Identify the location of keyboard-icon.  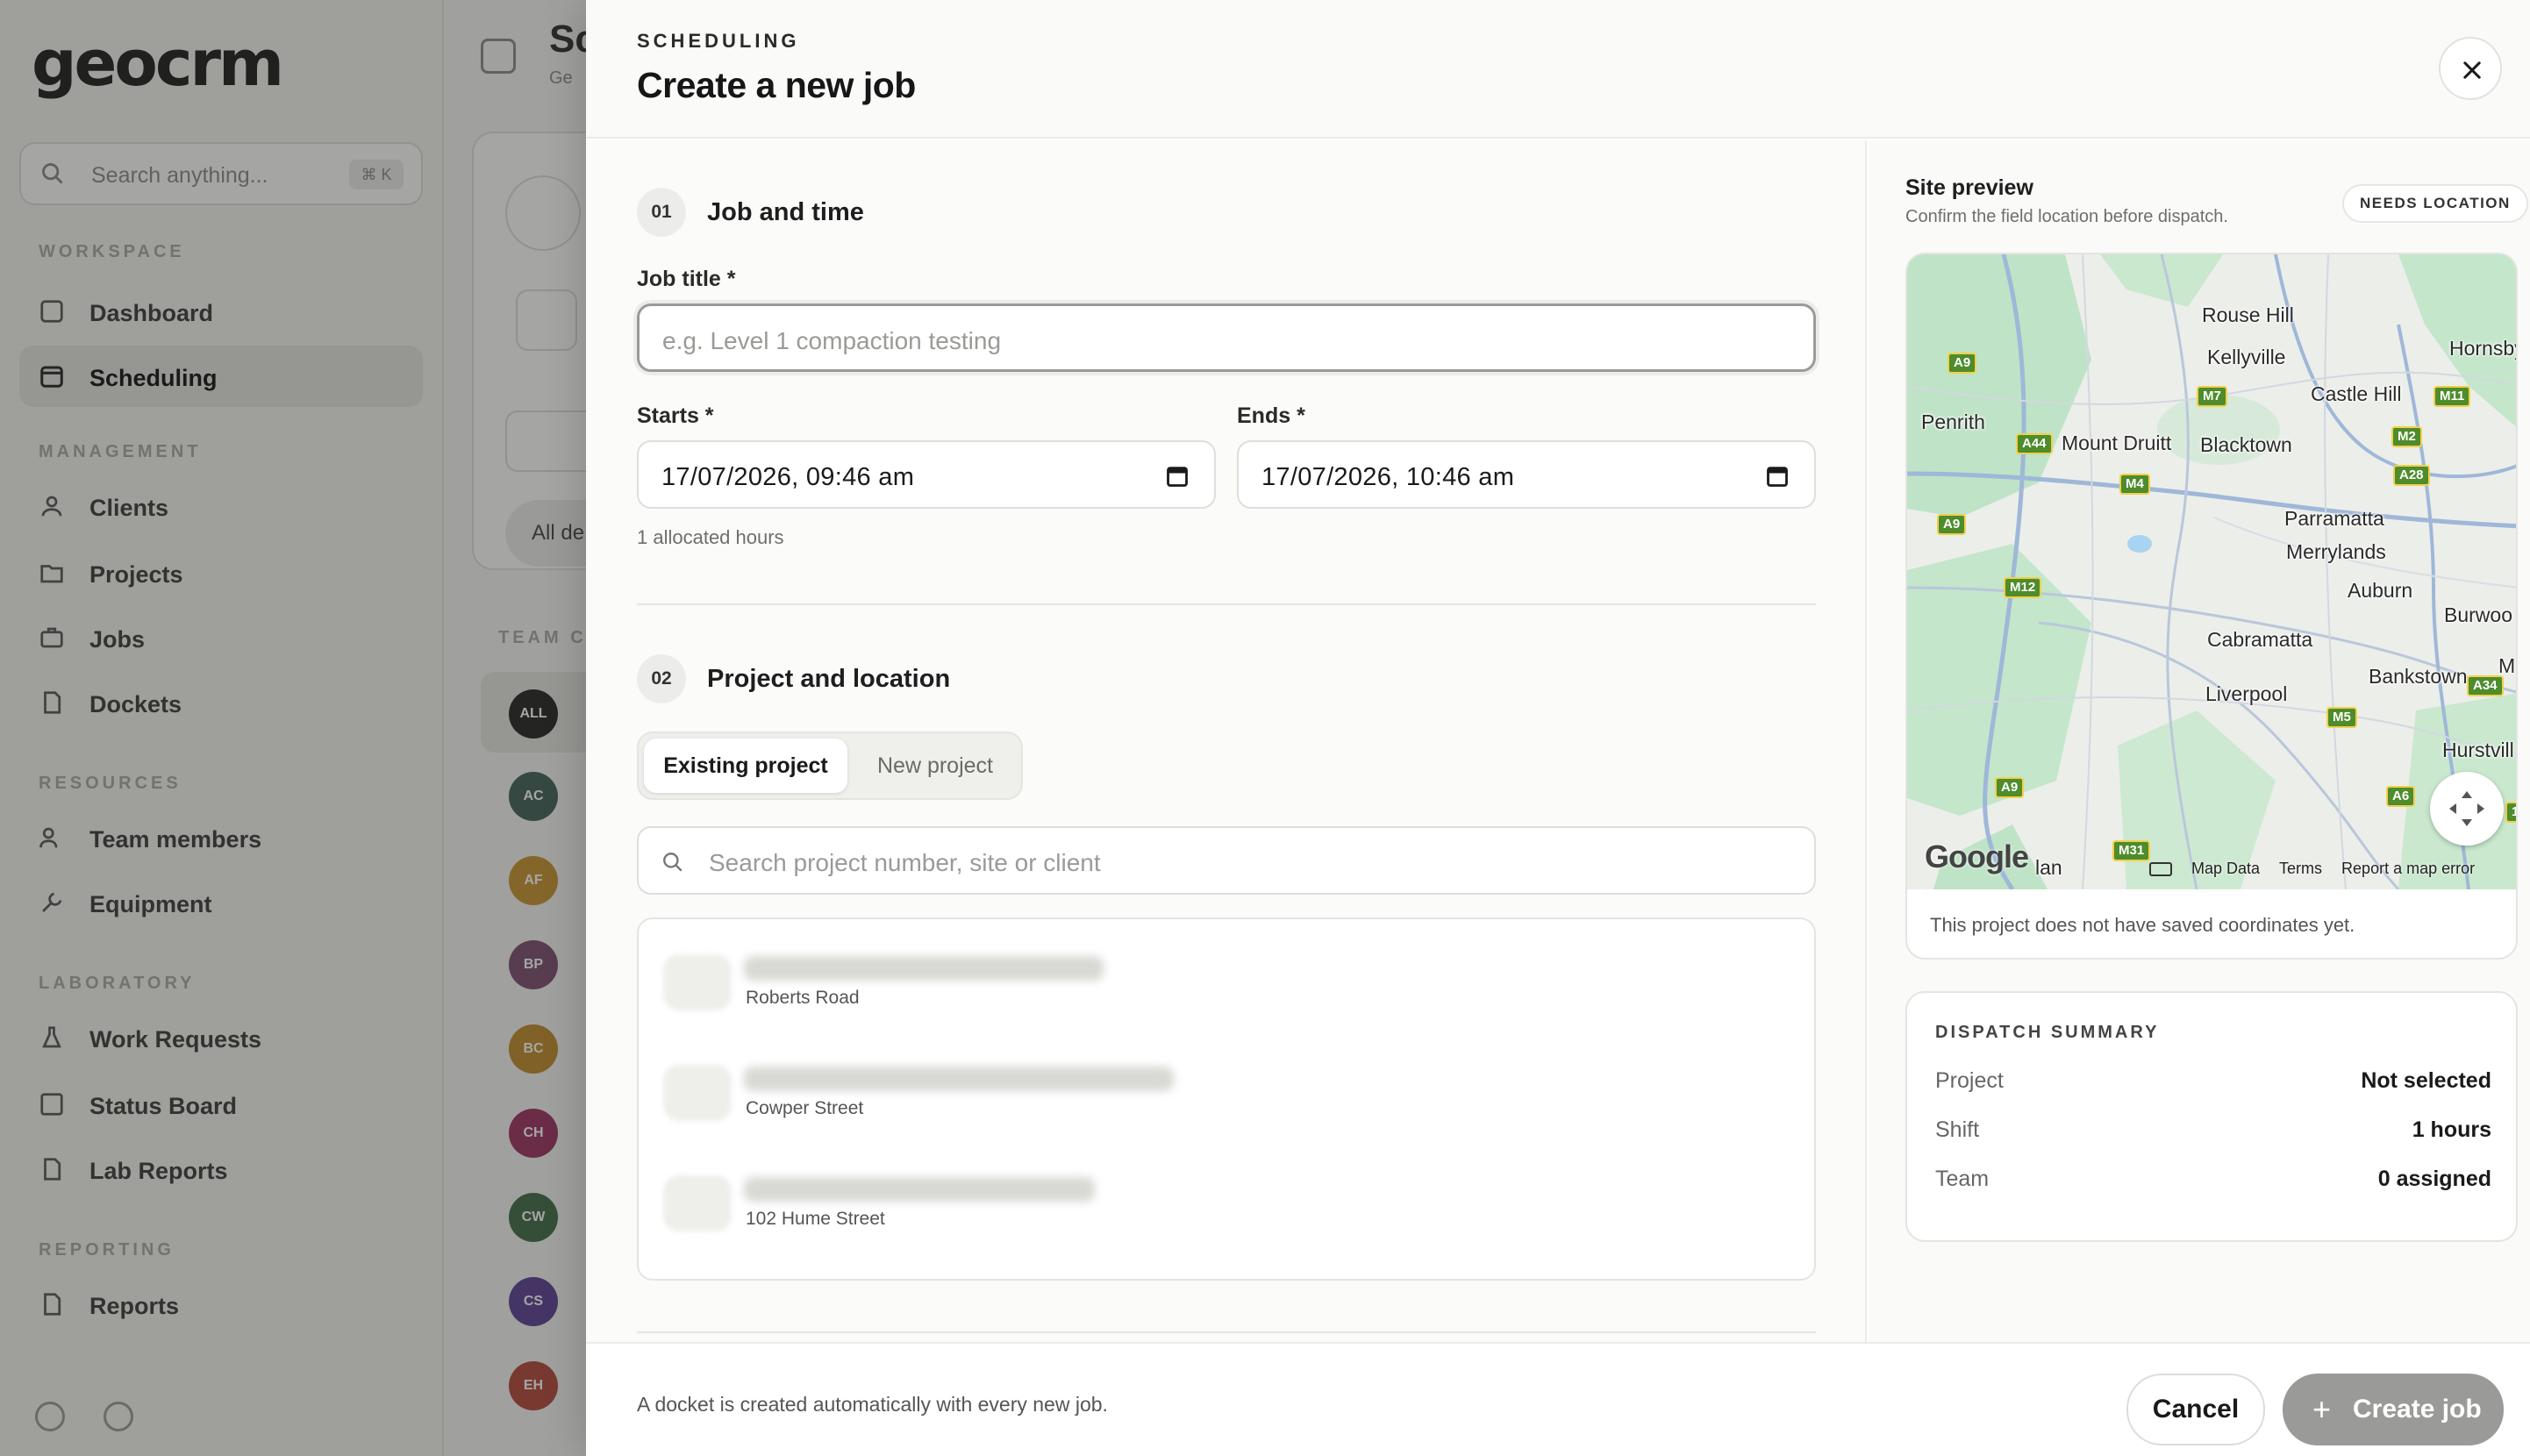
(2160, 869).